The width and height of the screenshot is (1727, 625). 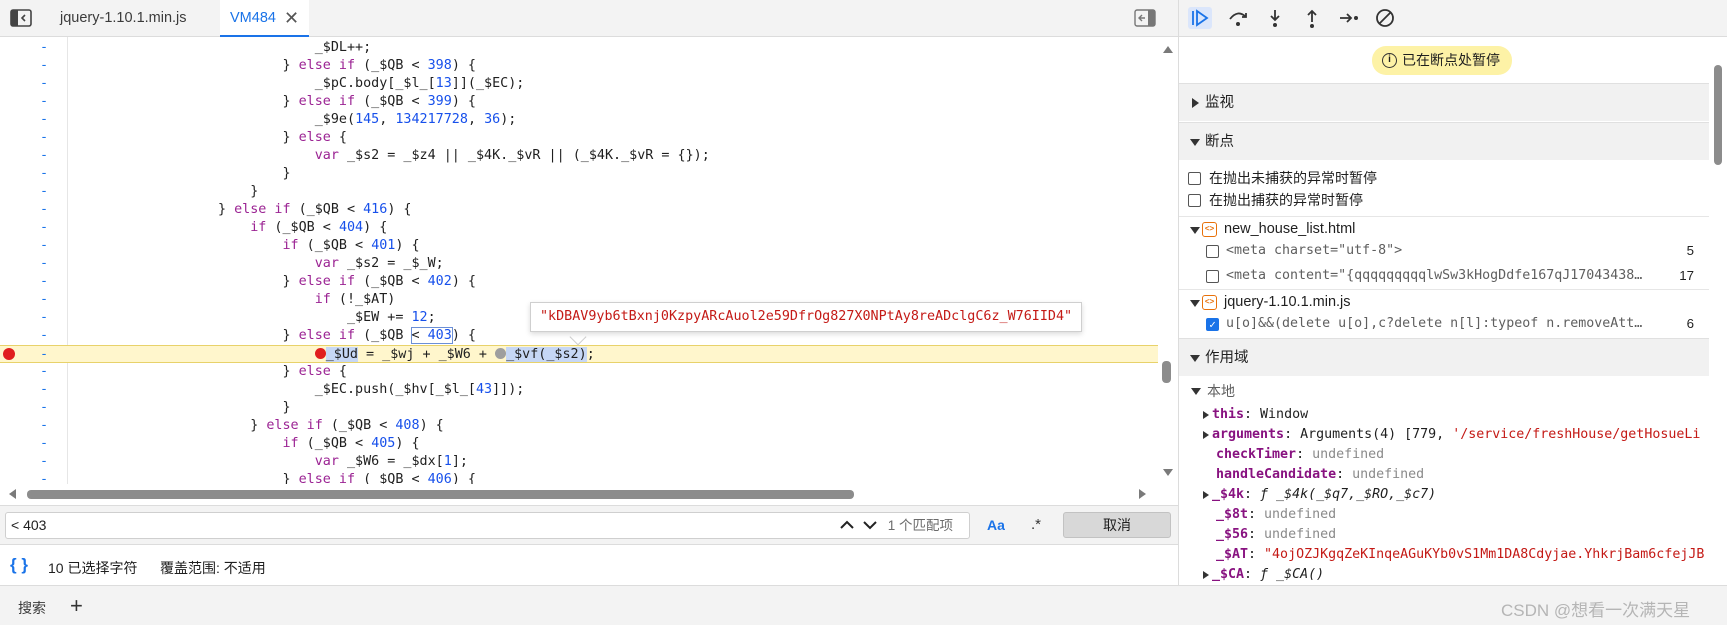 What do you see at coordinates (579, 102) in the screenshot?
I see `code-line: - } else if (_$QB < 399) {` at bounding box center [579, 102].